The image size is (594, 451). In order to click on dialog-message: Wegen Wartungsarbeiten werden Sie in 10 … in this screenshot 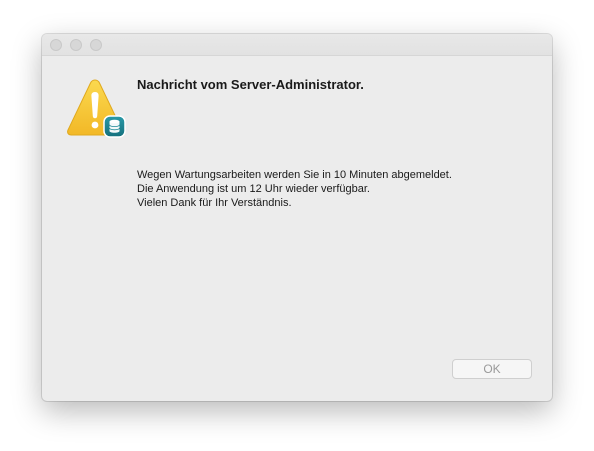, I will do `click(294, 189)`.